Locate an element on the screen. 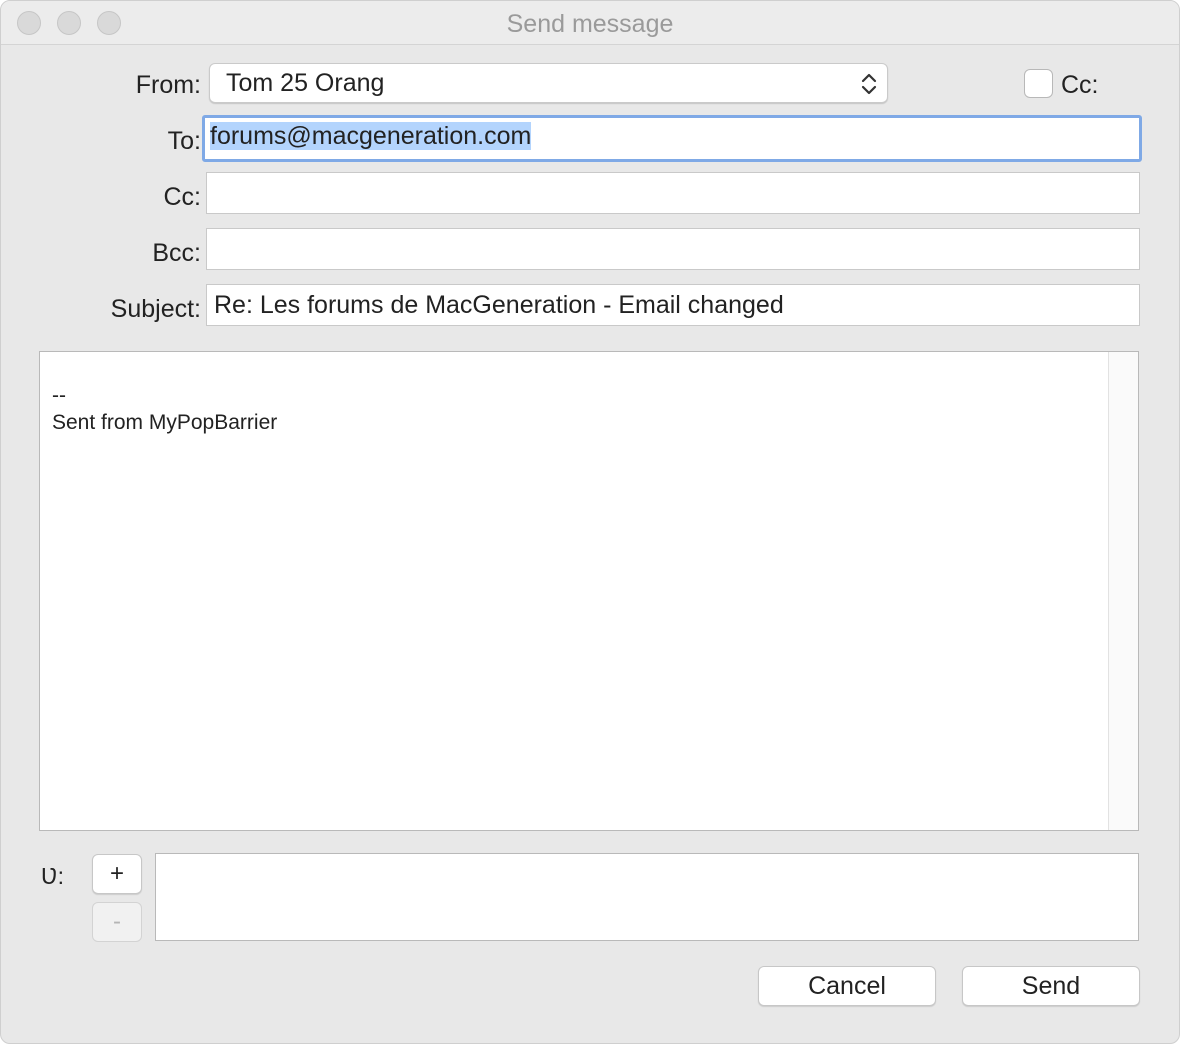  send-button: Send is located at coordinates (1051, 986).